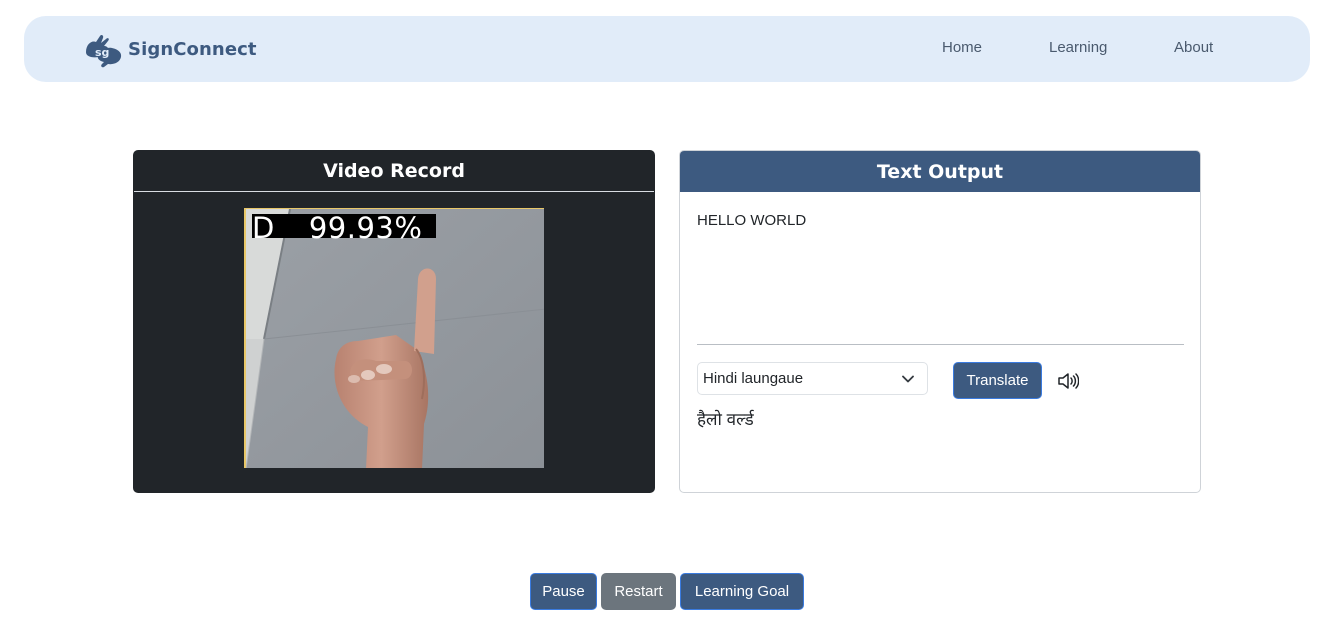  What do you see at coordinates (812, 378) in the screenshot?
I see `language-select: Hindi laungaue` at bounding box center [812, 378].